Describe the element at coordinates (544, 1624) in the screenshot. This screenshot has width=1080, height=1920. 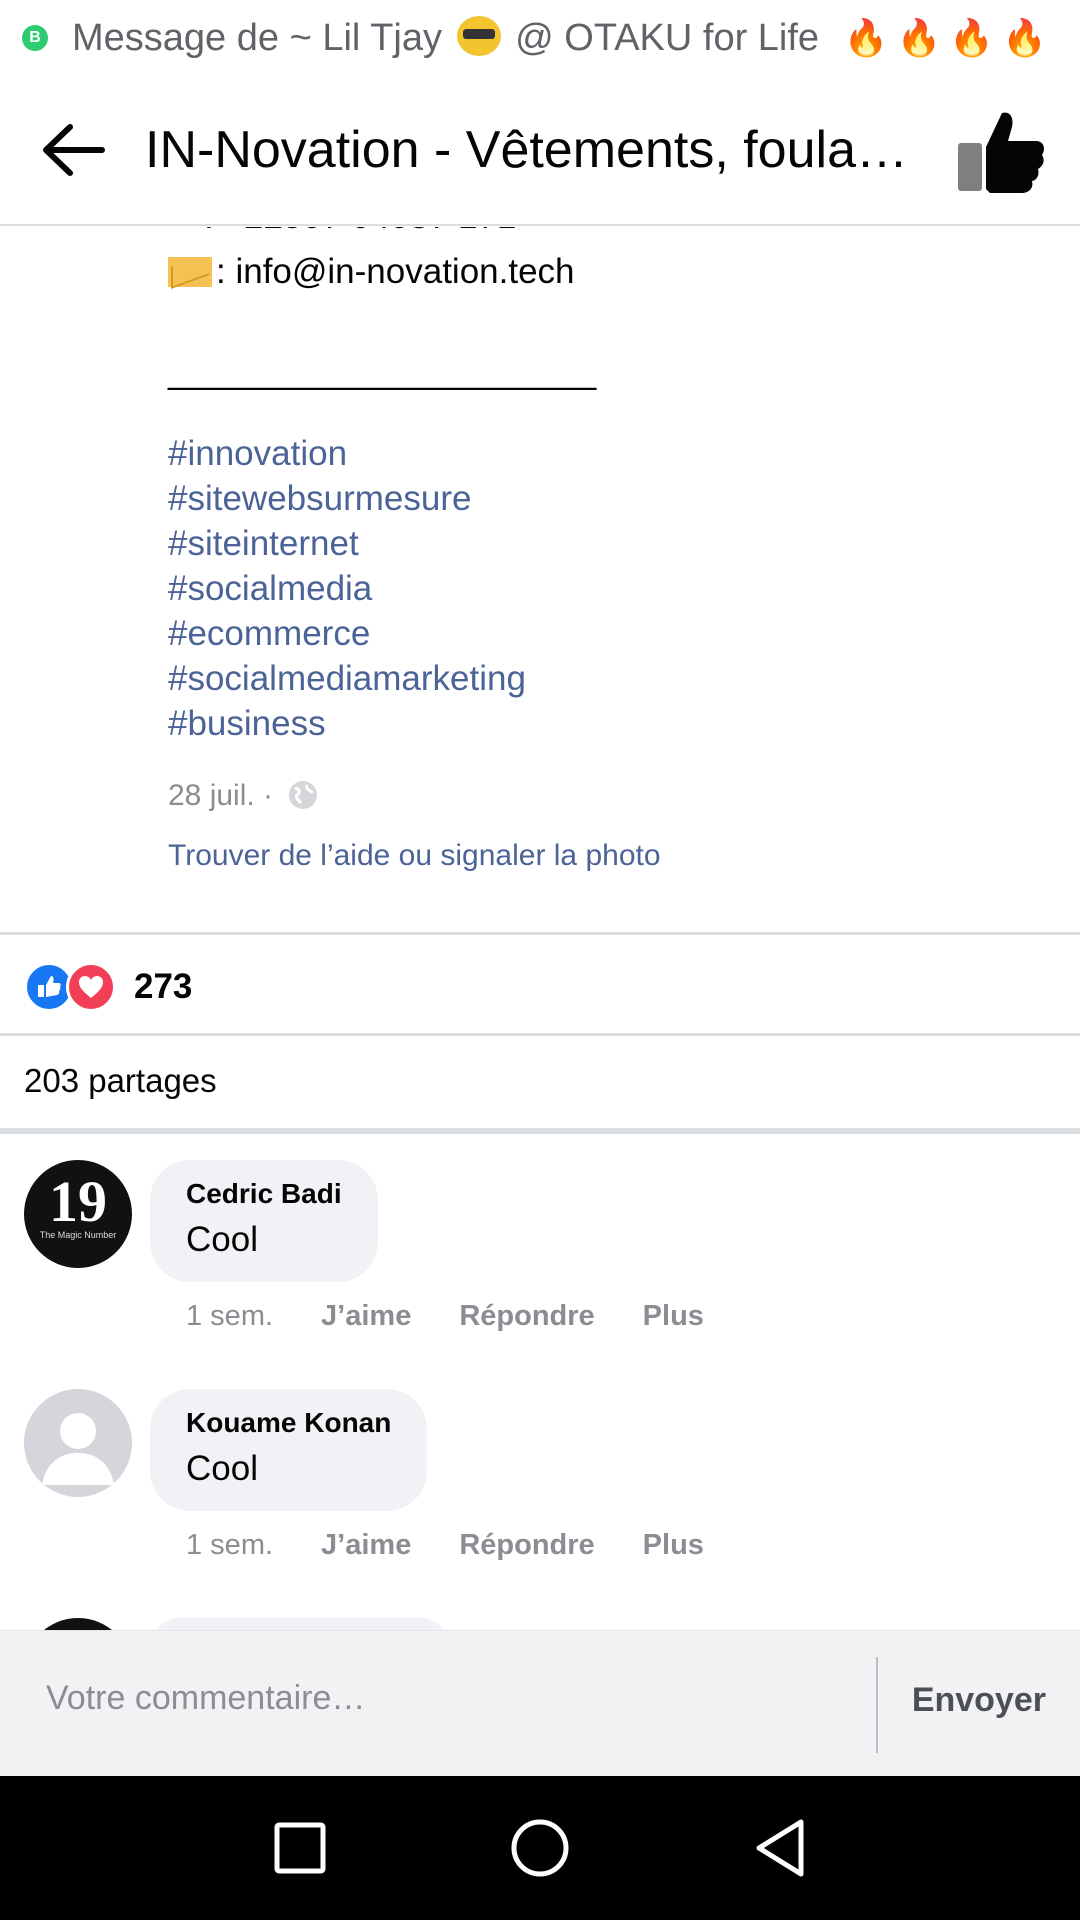
I see `comment-item` at that location.